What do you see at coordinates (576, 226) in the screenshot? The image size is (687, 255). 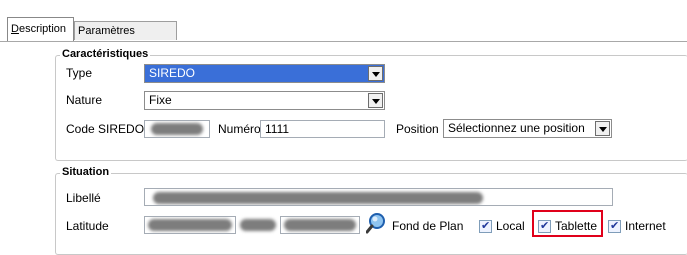 I see `tablette-label: Tablette` at bounding box center [576, 226].